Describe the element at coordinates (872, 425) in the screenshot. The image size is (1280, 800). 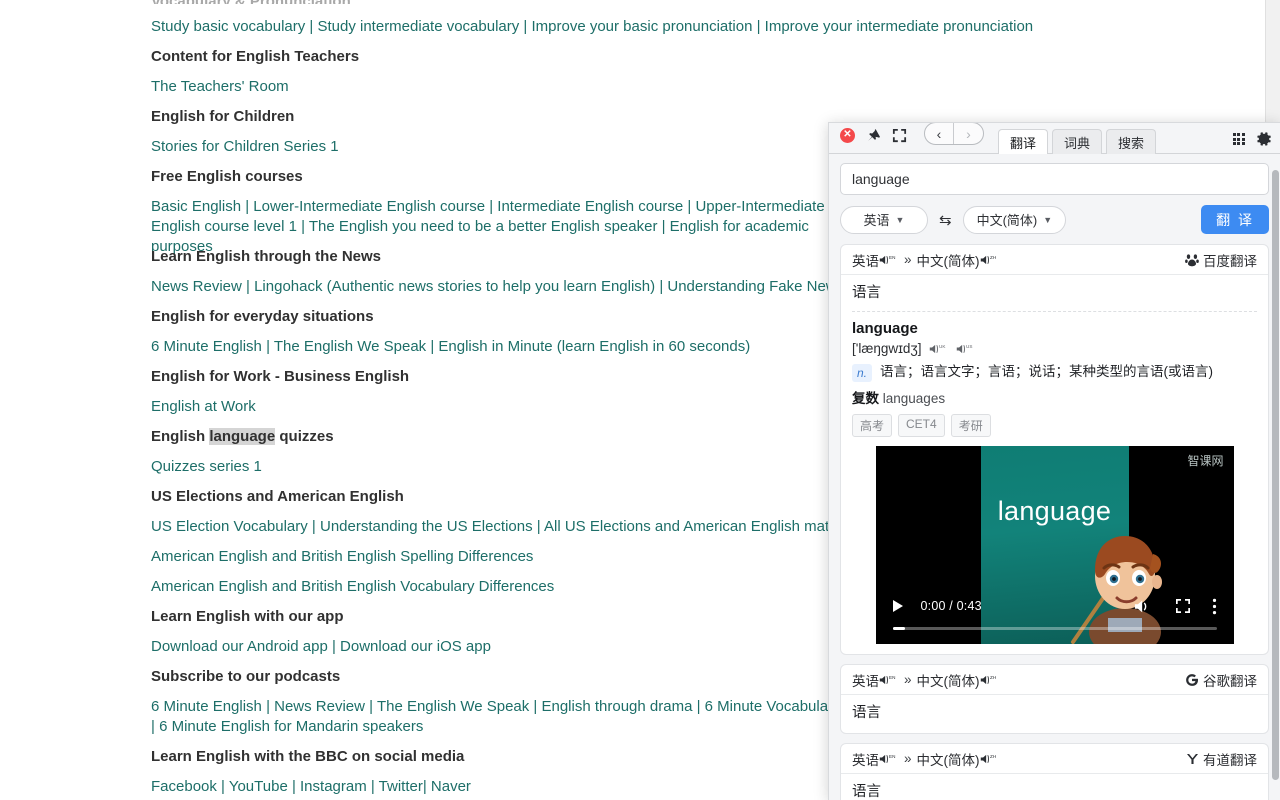
I see `exam-tag: 高考` at that location.